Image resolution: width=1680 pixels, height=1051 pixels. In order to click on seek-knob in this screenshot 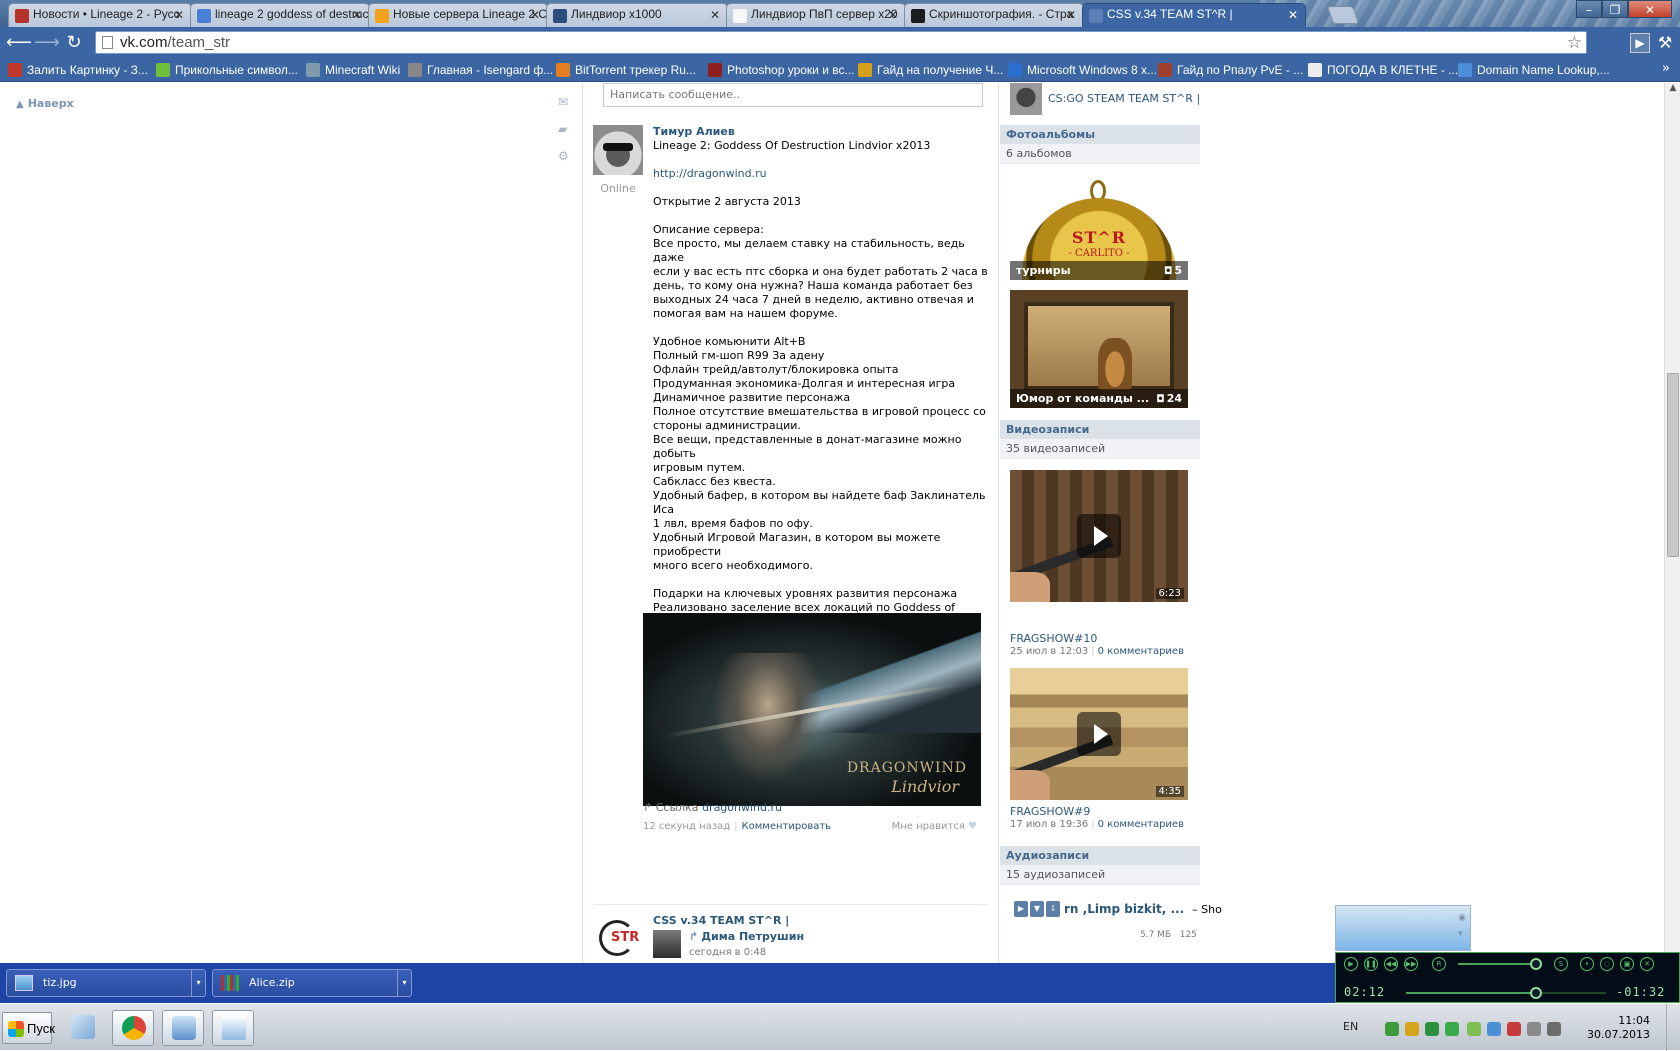, I will do `click(1536, 993)`.